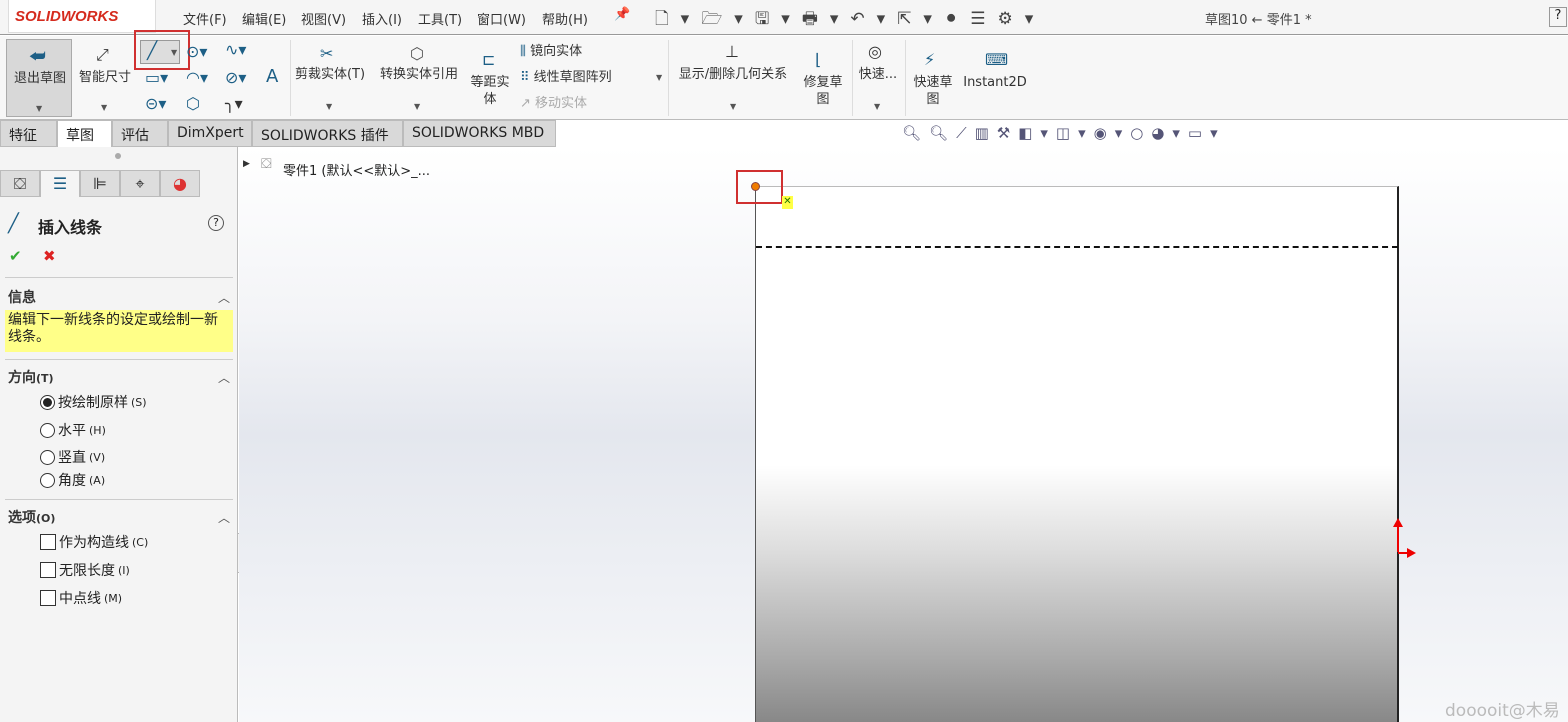  I want to click on pin-icon: 📌, so click(622, 14).